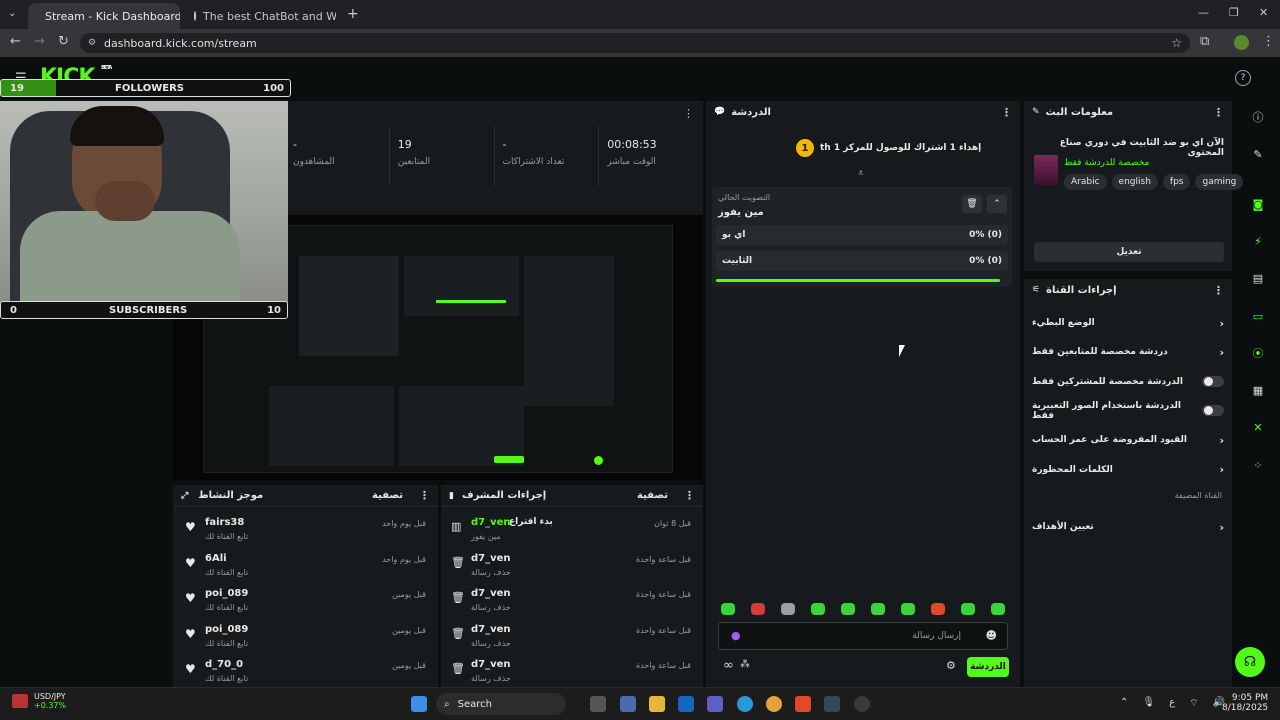  What do you see at coordinates (657, 704) in the screenshot?
I see `file-explorer-icon` at bounding box center [657, 704].